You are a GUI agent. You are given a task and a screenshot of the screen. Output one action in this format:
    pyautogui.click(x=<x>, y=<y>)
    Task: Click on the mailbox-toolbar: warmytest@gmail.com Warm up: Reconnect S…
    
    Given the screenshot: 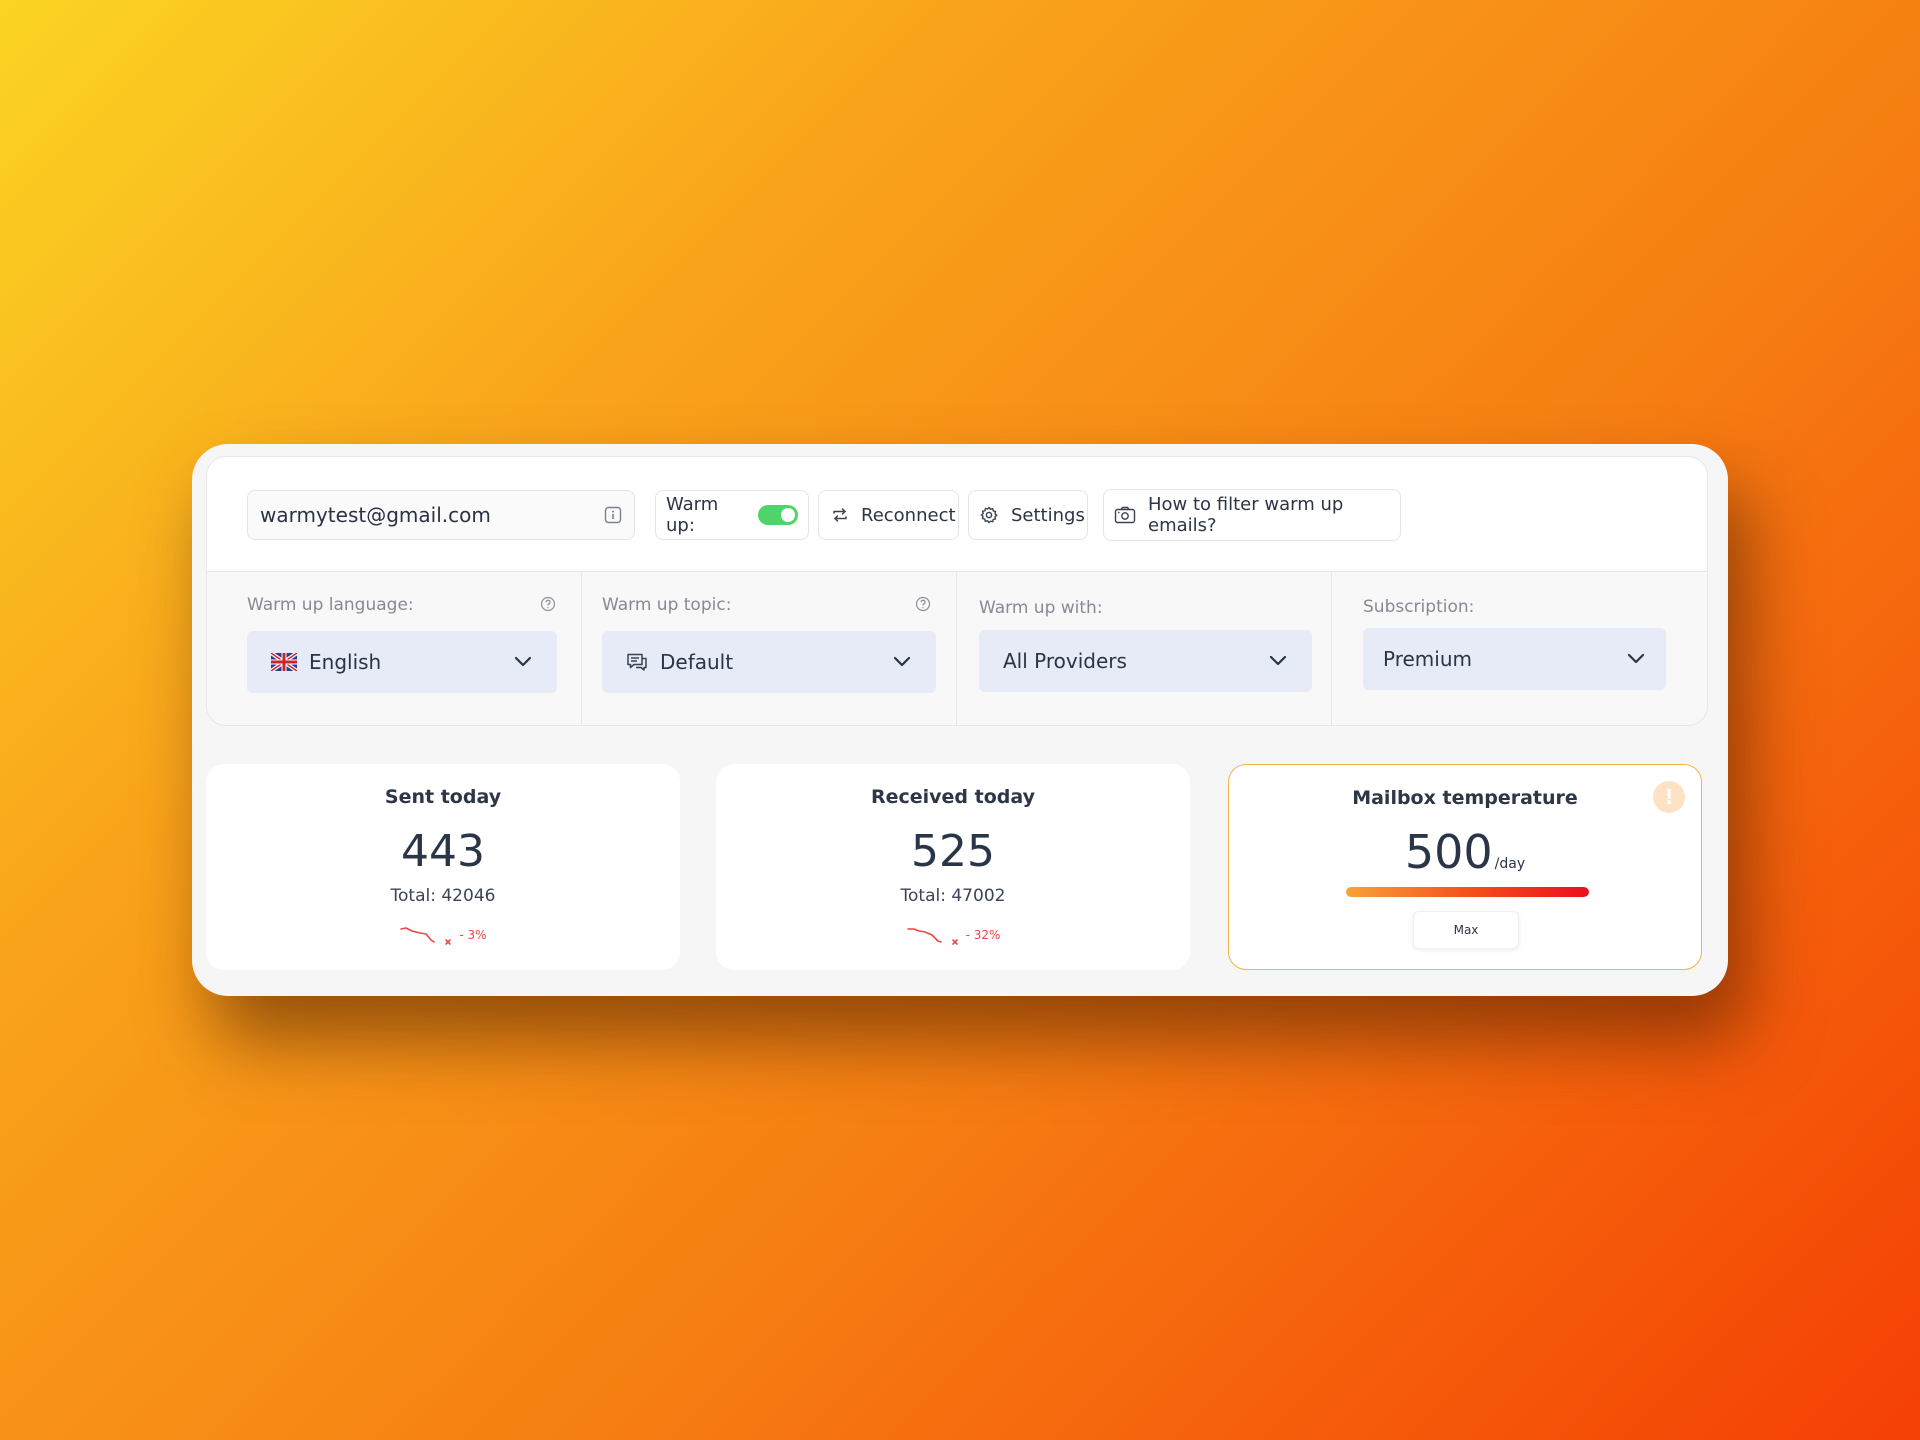 What is the action you would take?
    pyautogui.click(x=957, y=514)
    